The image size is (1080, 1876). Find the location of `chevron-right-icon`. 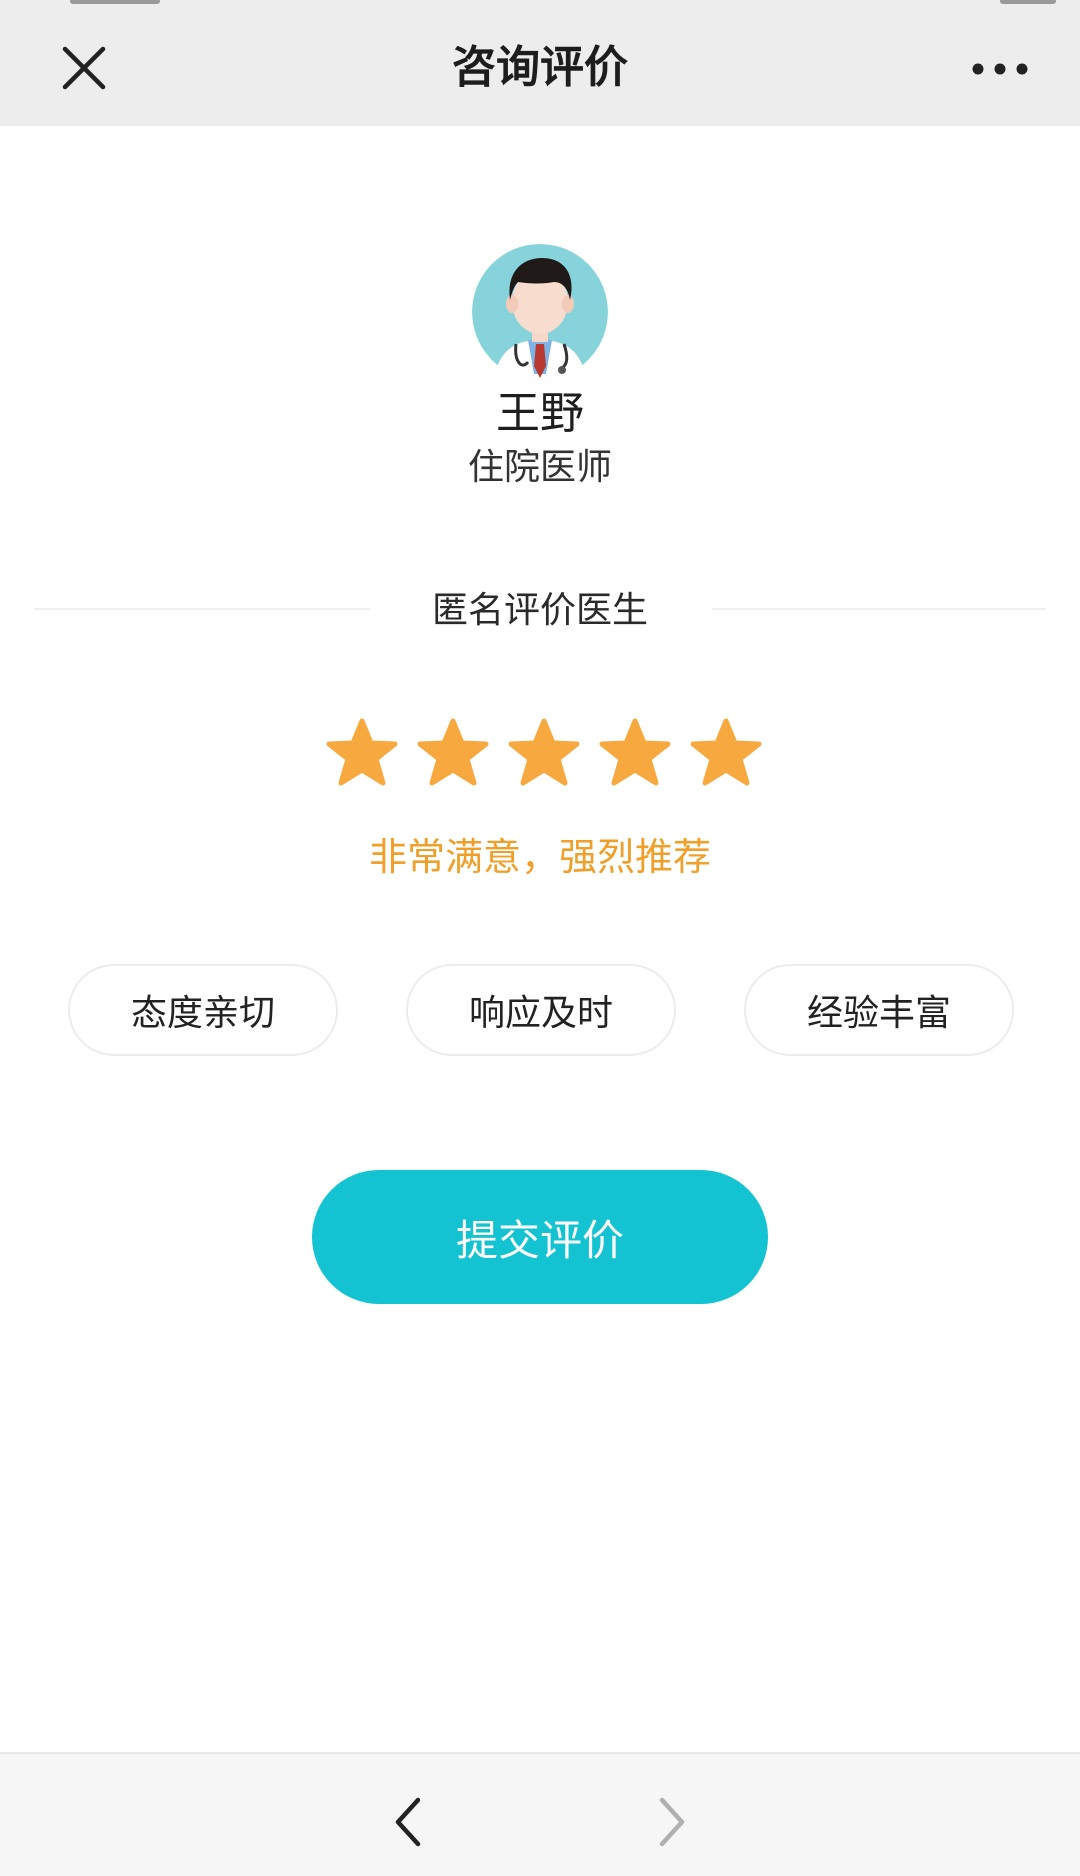

chevron-right-icon is located at coordinates (672, 1822).